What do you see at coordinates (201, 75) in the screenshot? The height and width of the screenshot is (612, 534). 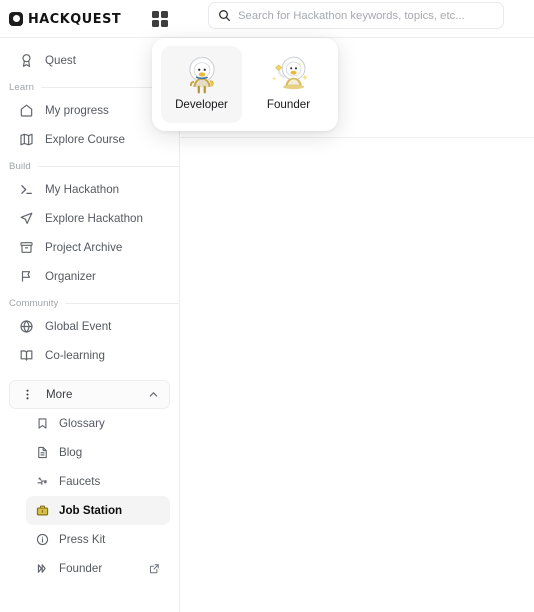 I see `developer-duck-astronaut-illustration` at bounding box center [201, 75].